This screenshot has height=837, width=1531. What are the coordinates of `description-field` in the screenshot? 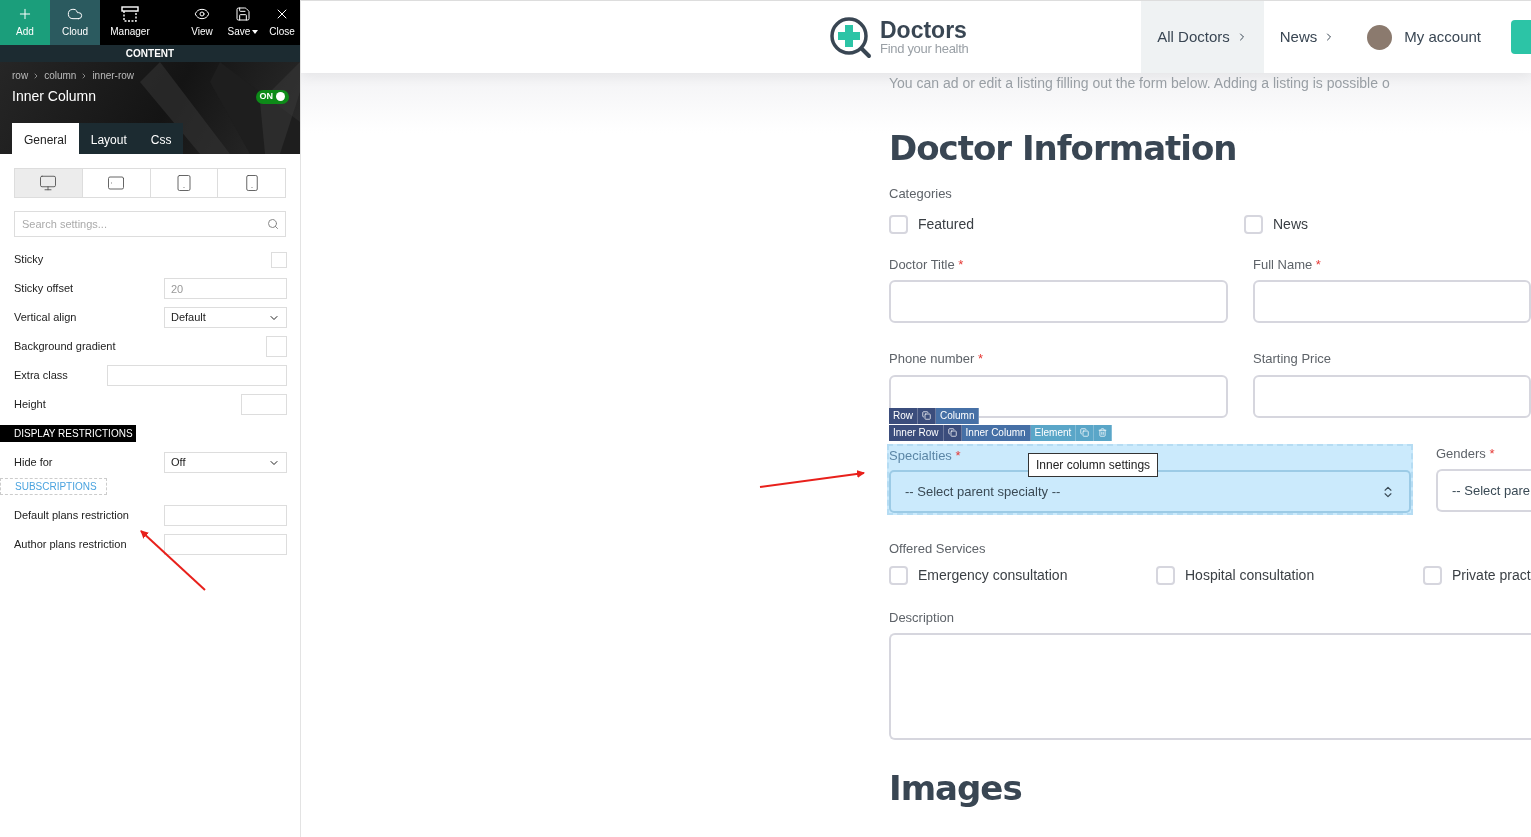 It's located at (1210, 686).